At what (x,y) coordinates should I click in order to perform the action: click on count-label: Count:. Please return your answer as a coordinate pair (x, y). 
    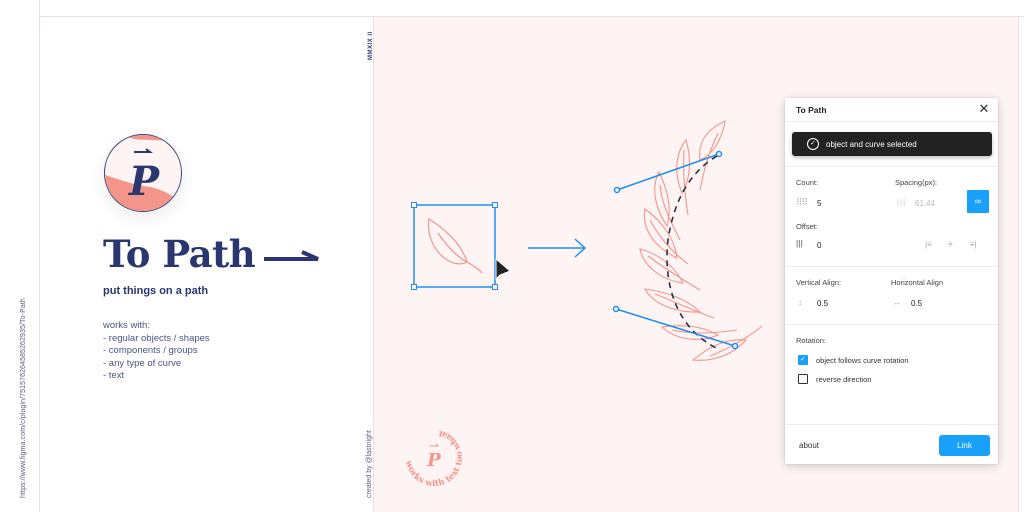
    Looking at the image, I should click on (807, 182).